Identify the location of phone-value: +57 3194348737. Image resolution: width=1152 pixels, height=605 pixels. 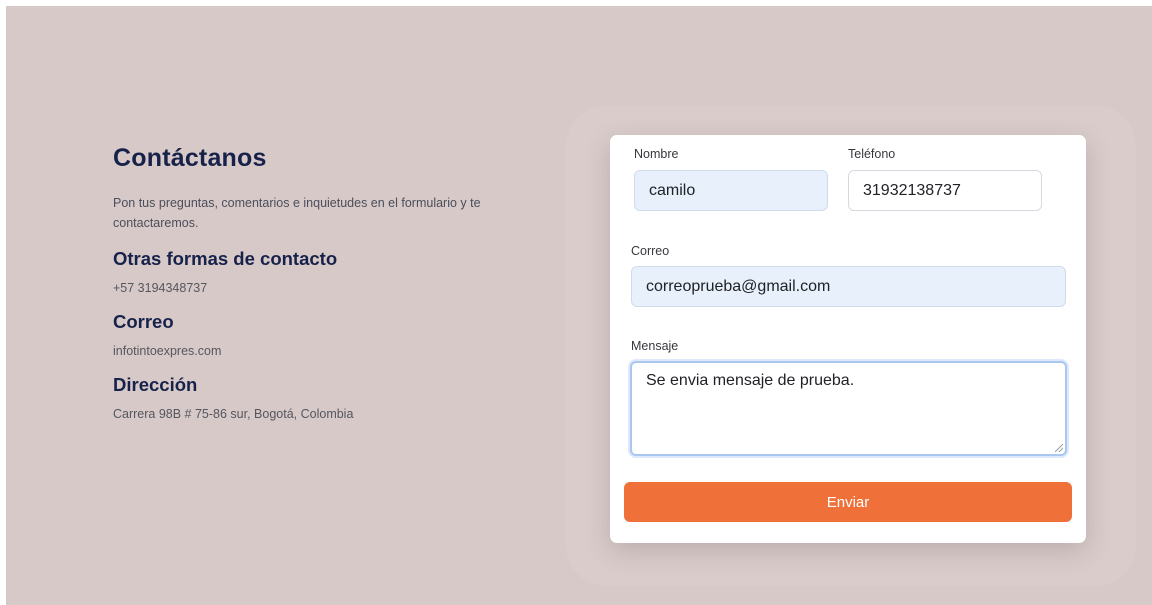
(160, 288).